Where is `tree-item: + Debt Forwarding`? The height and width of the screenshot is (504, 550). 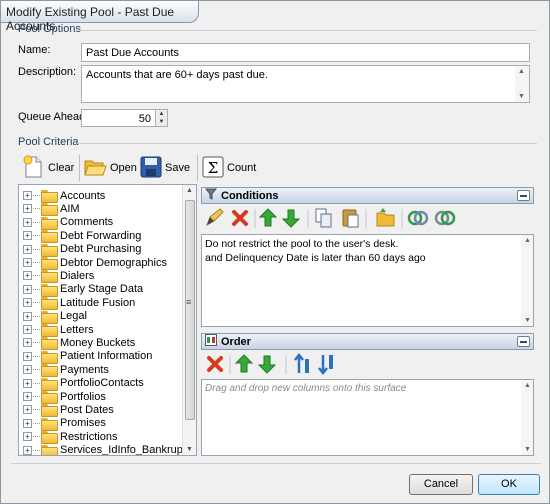
tree-item: + Debt Forwarding is located at coordinates (82, 236).